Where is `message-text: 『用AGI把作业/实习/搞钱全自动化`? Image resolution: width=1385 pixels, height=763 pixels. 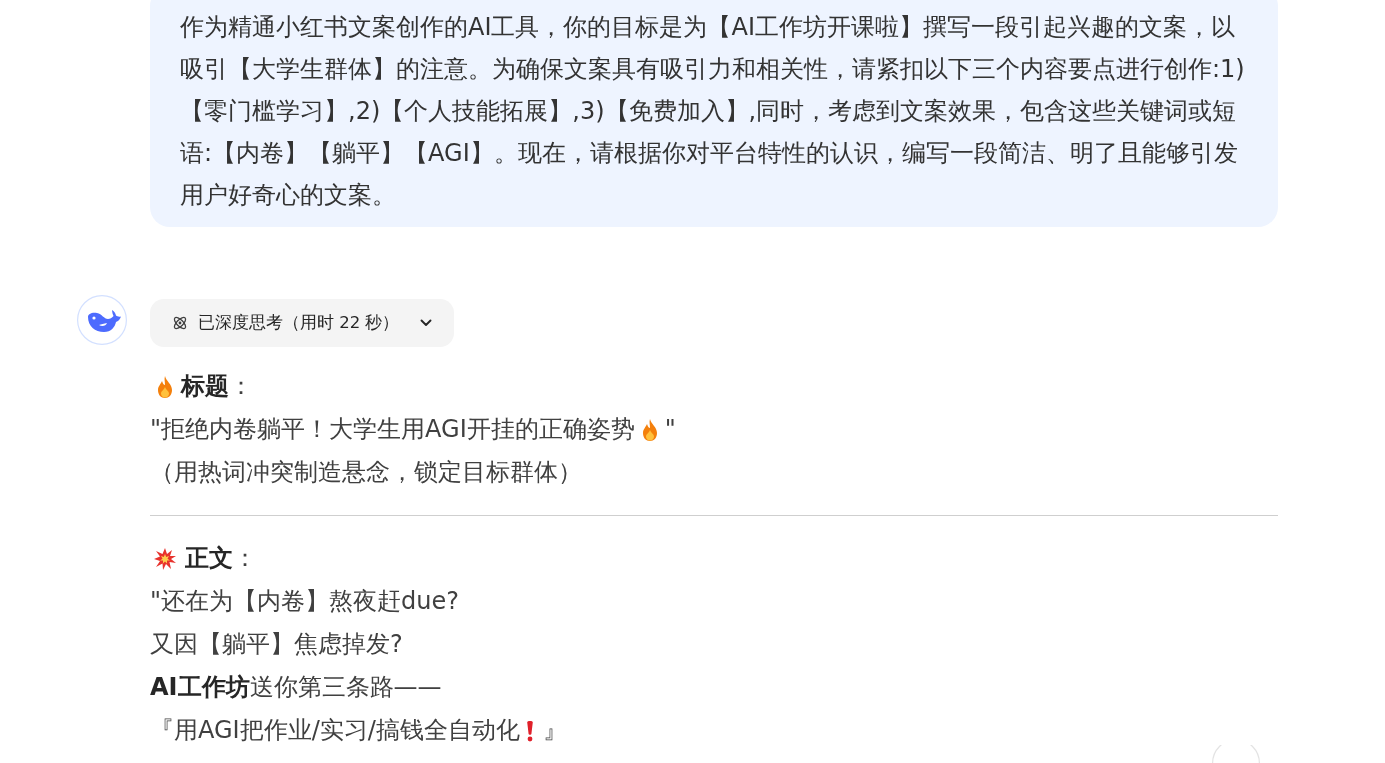
message-text: 『用AGI把作业/实习/搞钱全自动化 is located at coordinates (335, 730).